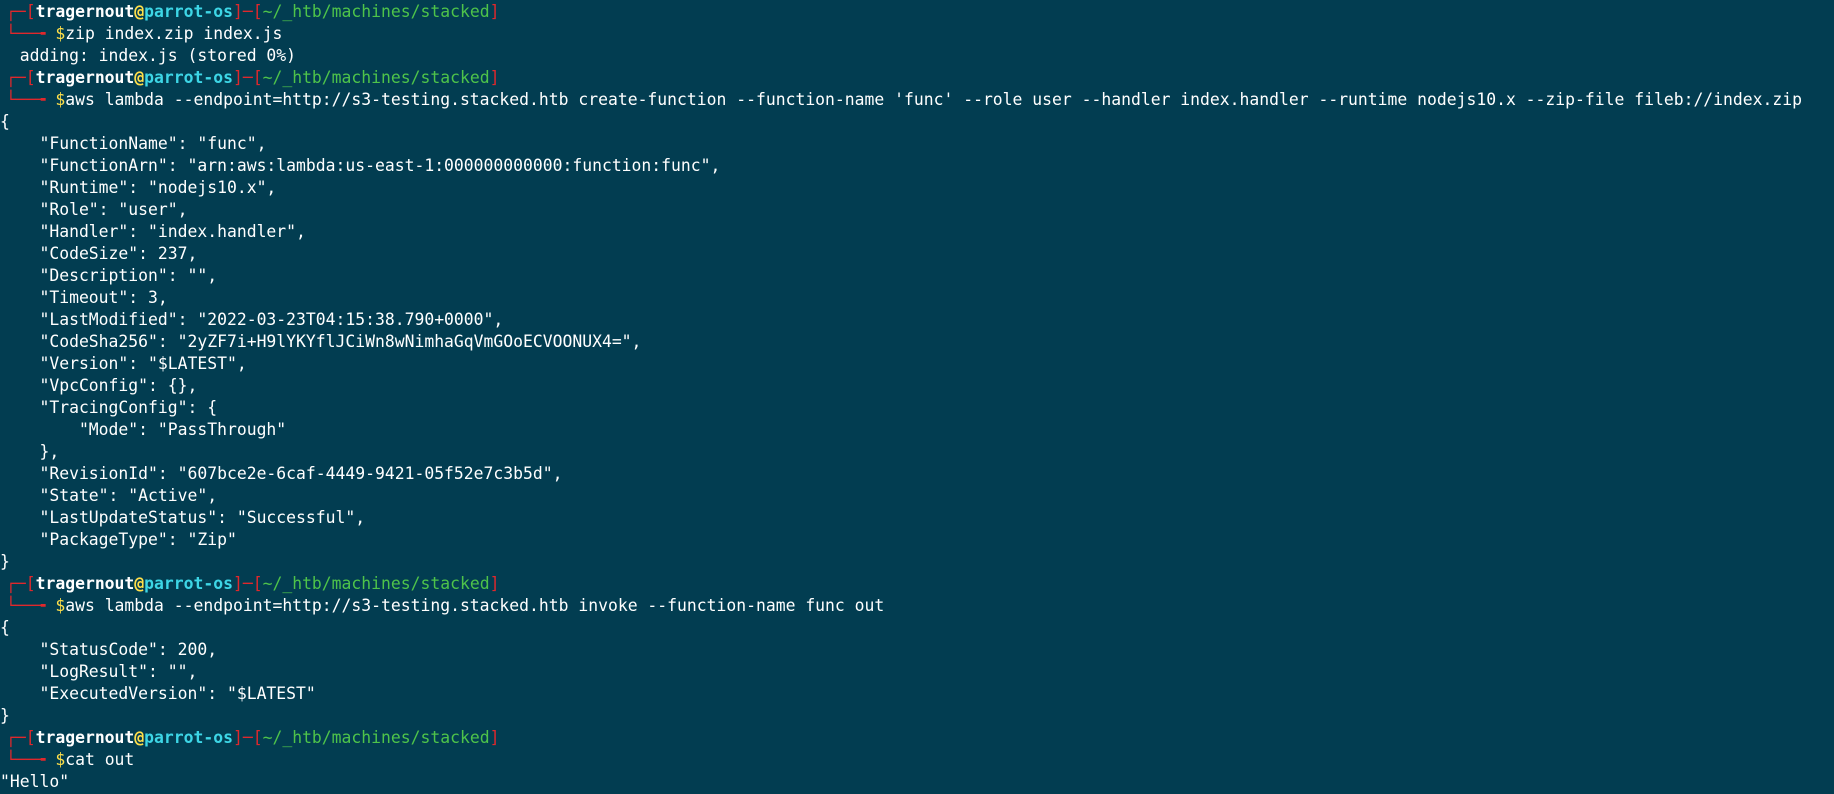 The width and height of the screenshot is (1834, 794). What do you see at coordinates (174, 33) in the screenshot?
I see `command-text: zip index.zip index.js` at bounding box center [174, 33].